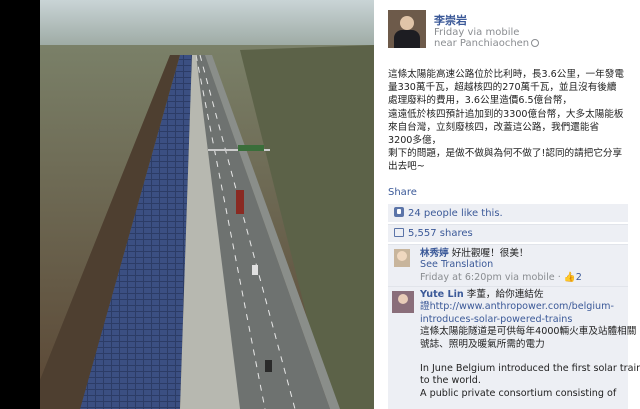 This screenshot has width=640, height=409. What do you see at coordinates (492, 277) in the screenshot?
I see `comment-time: Friday at 6:20pm via mobile ·` at bounding box center [492, 277].